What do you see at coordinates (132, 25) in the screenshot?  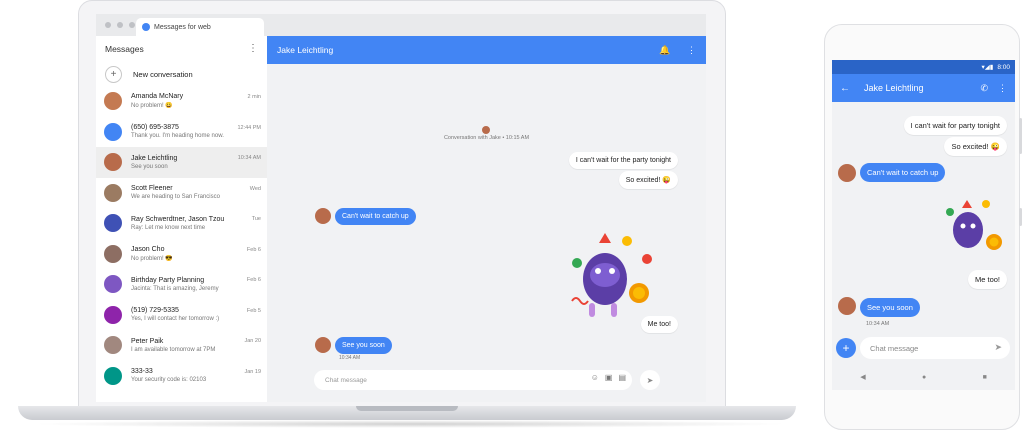 I see `window-maximize-dot` at bounding box center [132, 25].